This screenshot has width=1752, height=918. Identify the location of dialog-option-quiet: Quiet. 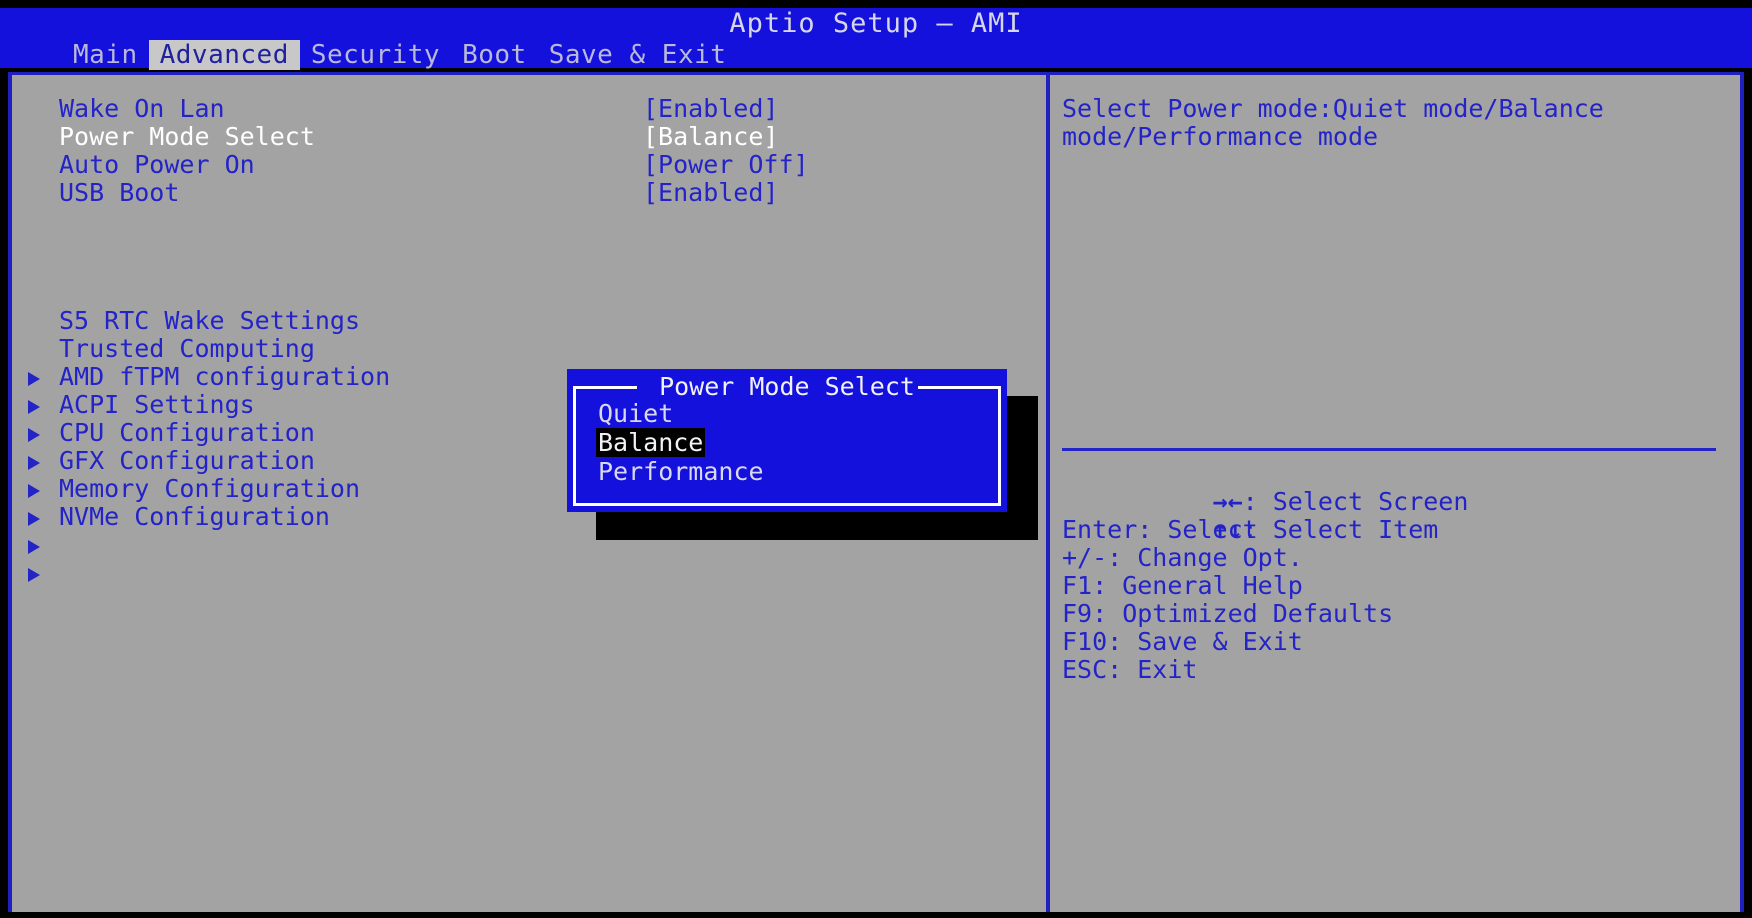
(635, 413).